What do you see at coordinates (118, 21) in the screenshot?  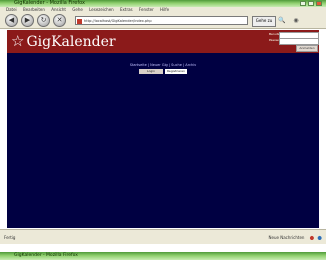 I see `address-url: http://localhost/GigKalender/index.php` at bounding box center [118, 21].